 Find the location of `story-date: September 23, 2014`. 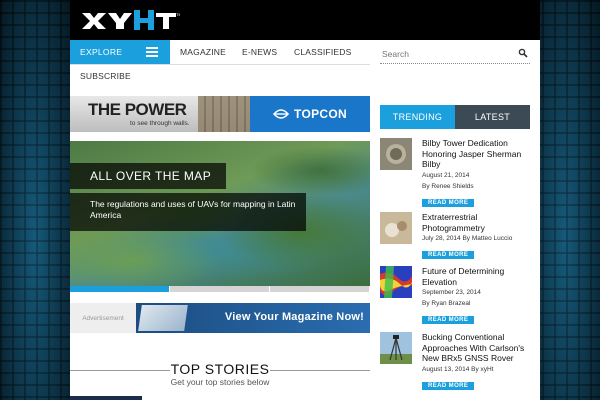

story-date: September 23, 2014 is located at coordinates (451, 292).